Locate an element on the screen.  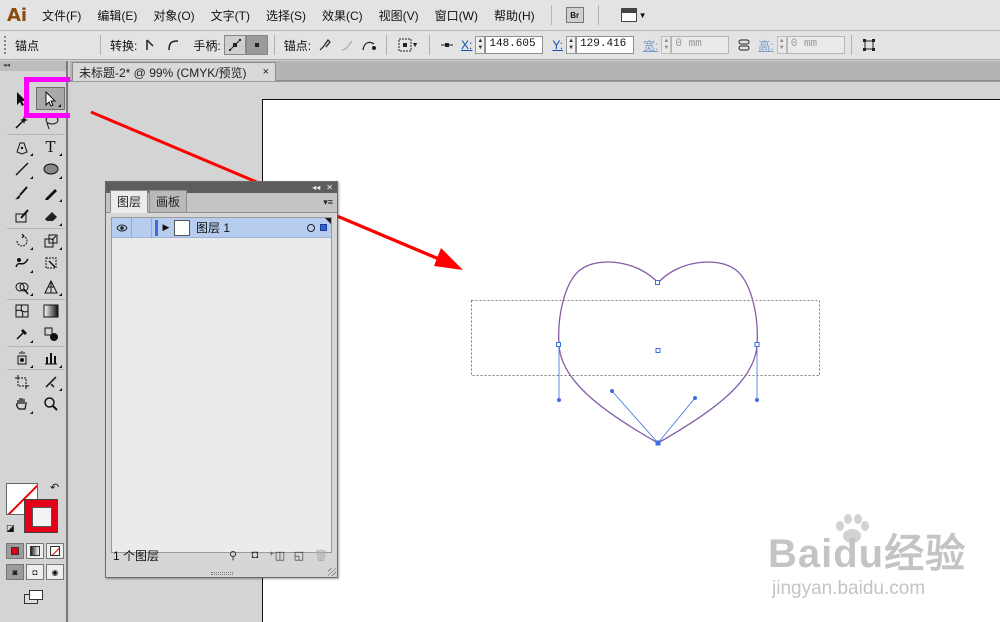
delete-icon: 🗑 is located at coordinates (321, 555).